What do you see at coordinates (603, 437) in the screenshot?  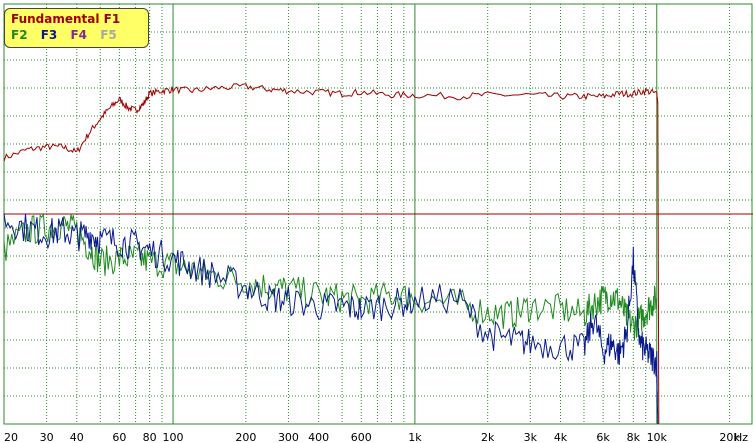 I see `x-tick-label: 6k` at bounding box center [603, 437].